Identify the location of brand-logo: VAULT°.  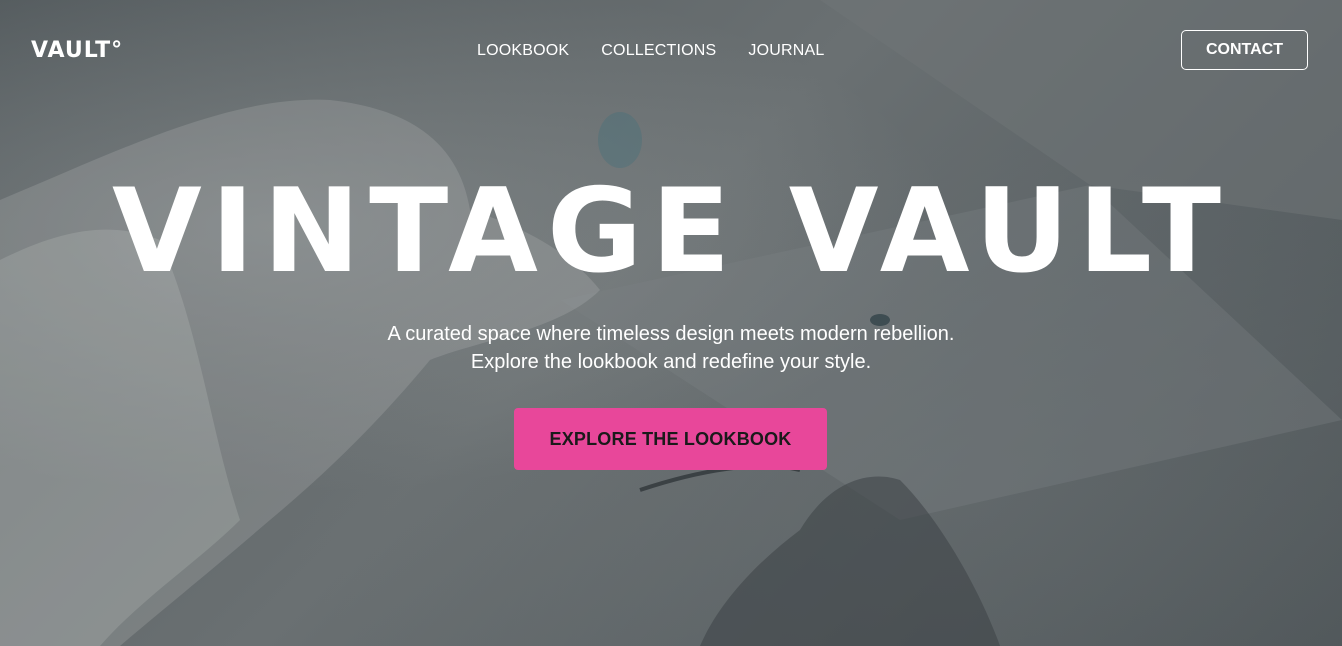
(77, 50).